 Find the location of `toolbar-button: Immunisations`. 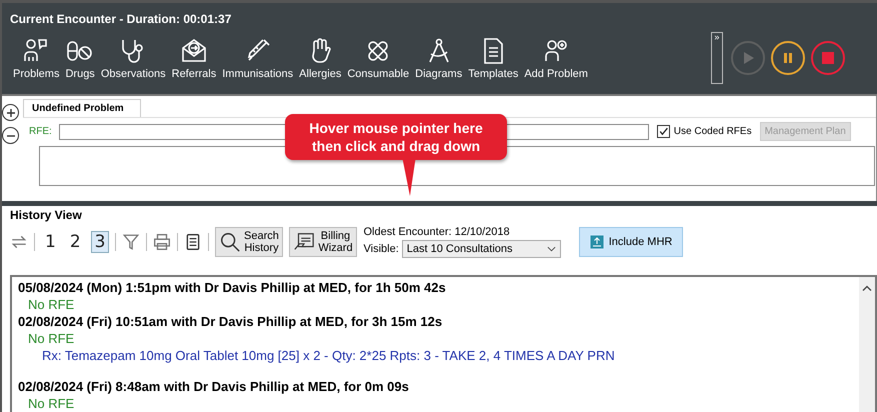

toolbar-button: Immunisations is located at coordinates (257, 58).